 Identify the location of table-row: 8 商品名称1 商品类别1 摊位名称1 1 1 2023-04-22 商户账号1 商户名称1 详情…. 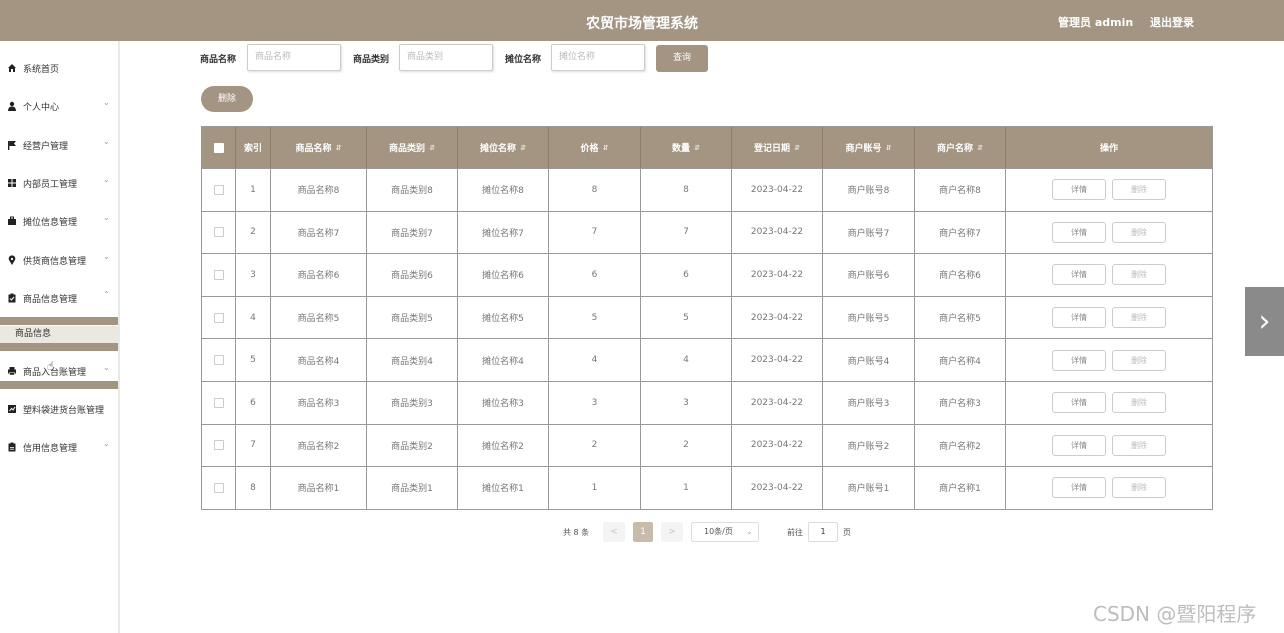
(707, 487).